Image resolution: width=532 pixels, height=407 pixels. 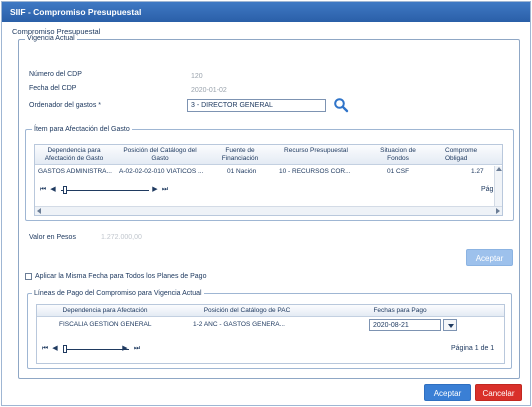 I want to click on items-page-text: Pág, so click(x=487, y=189).